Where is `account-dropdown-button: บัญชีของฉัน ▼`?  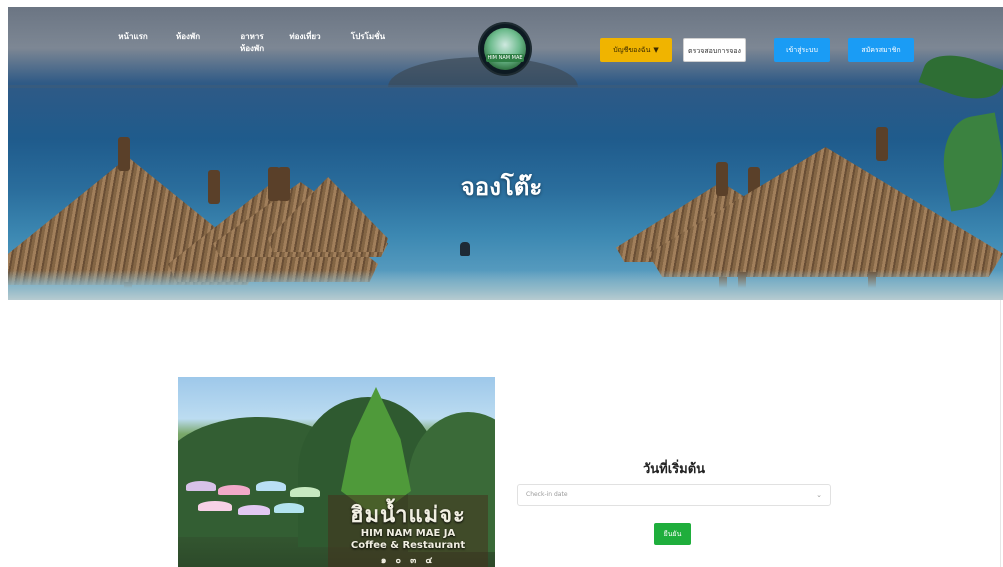
account-dropdown-button: บัญชีของฉัน ▼ is located at coordinates (636, 50).